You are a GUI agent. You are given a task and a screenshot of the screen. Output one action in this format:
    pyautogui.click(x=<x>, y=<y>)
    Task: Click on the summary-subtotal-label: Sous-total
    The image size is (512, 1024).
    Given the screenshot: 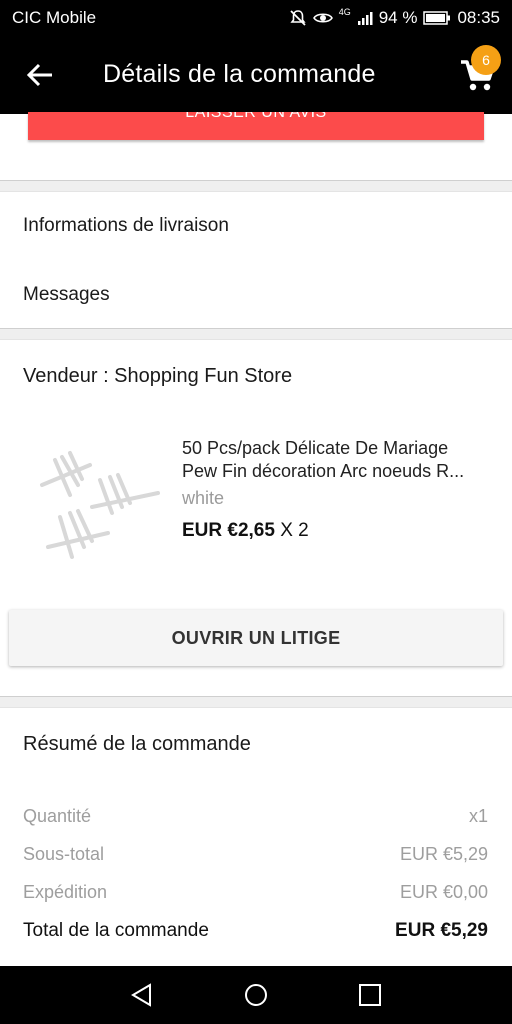 What is the action you would take?
    pyautogui.click(x=64, y=854)
    